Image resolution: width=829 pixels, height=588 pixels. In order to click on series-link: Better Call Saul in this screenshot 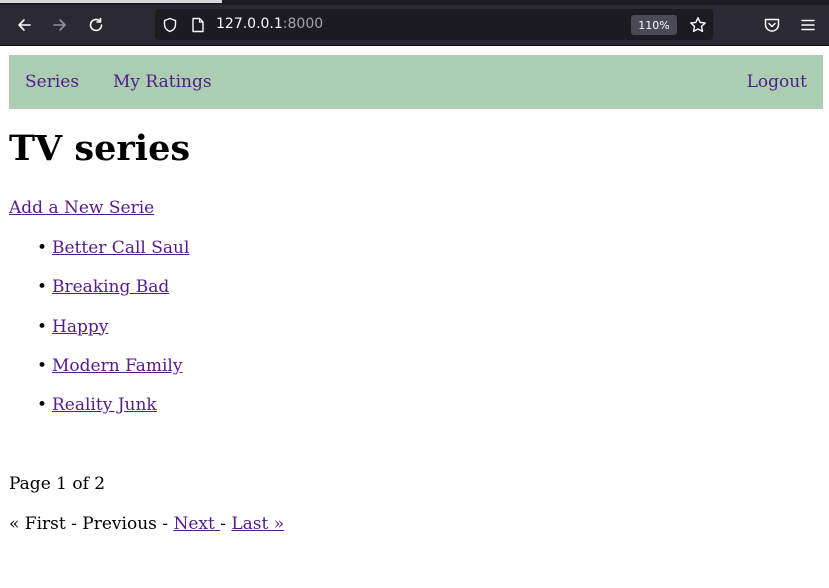, I will do `click(120, 248)`.